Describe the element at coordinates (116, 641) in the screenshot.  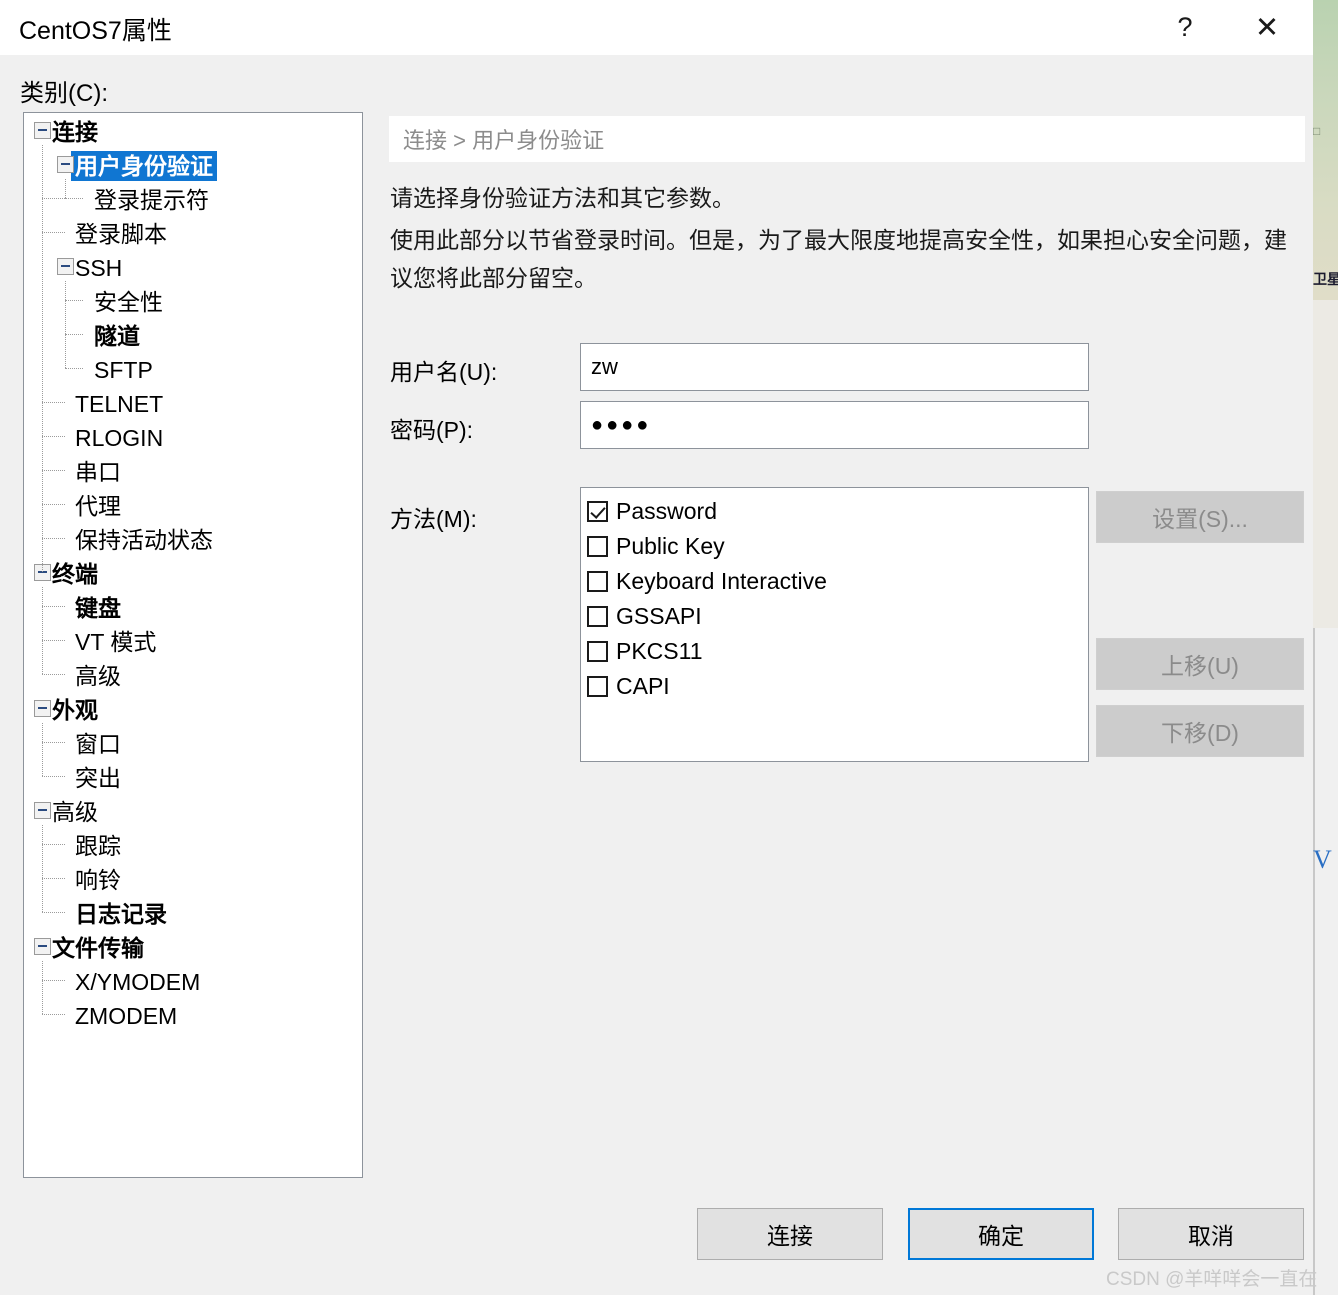
I see `tree-item-label: VT 模式` at that location.